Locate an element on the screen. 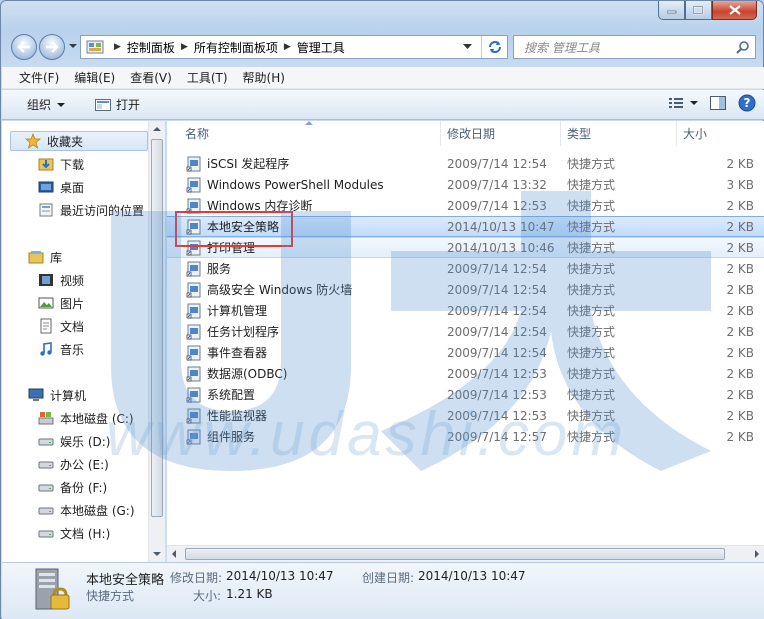 This screenshot has width=764, height=619. navigation-scrollbar is located at coordinates (156, 341).